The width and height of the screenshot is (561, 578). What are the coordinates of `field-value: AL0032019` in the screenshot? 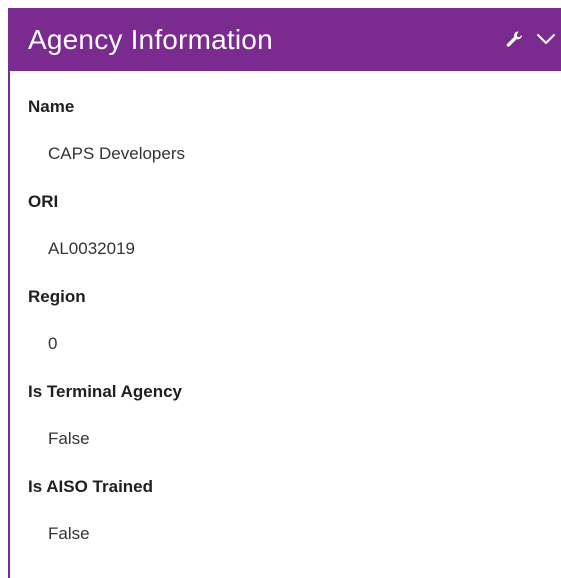 It's located at (91, 248).